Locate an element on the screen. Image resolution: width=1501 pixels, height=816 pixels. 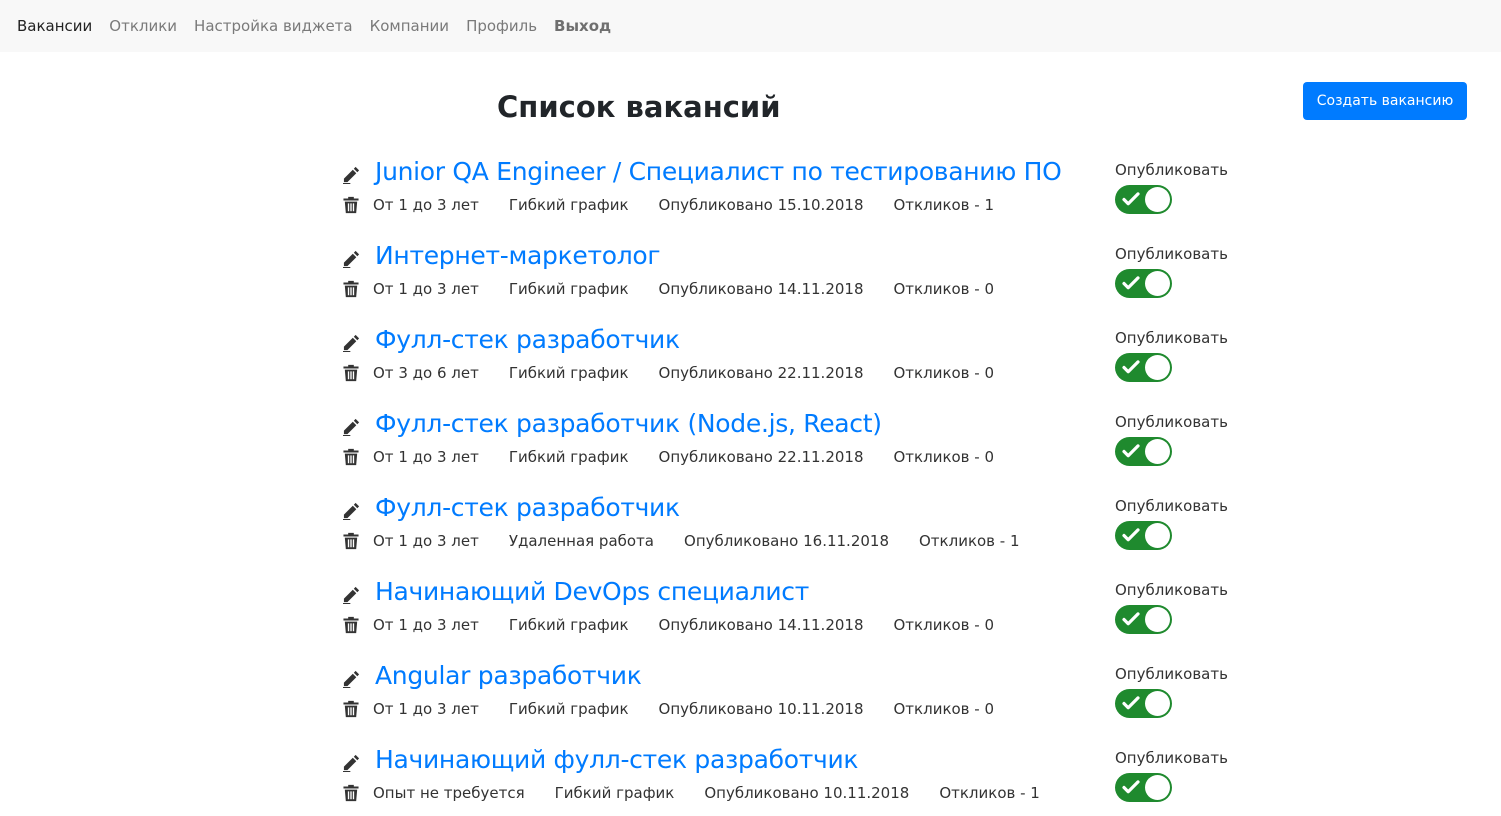
vacancy-published-date: Опубликовано 14.11.2018 is located at coordinates (761, 625).